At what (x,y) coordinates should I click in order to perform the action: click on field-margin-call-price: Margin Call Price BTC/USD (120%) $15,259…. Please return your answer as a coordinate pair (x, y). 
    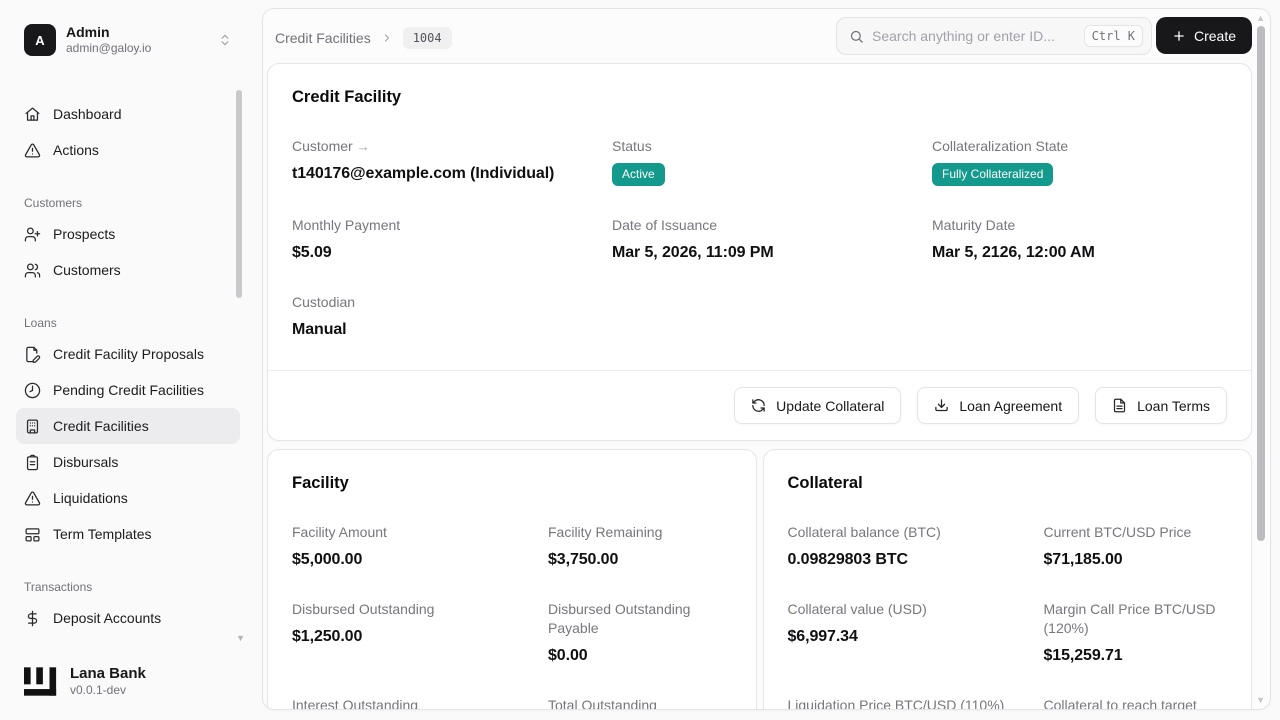
    Looking at the image, I should click on (1136, 633).